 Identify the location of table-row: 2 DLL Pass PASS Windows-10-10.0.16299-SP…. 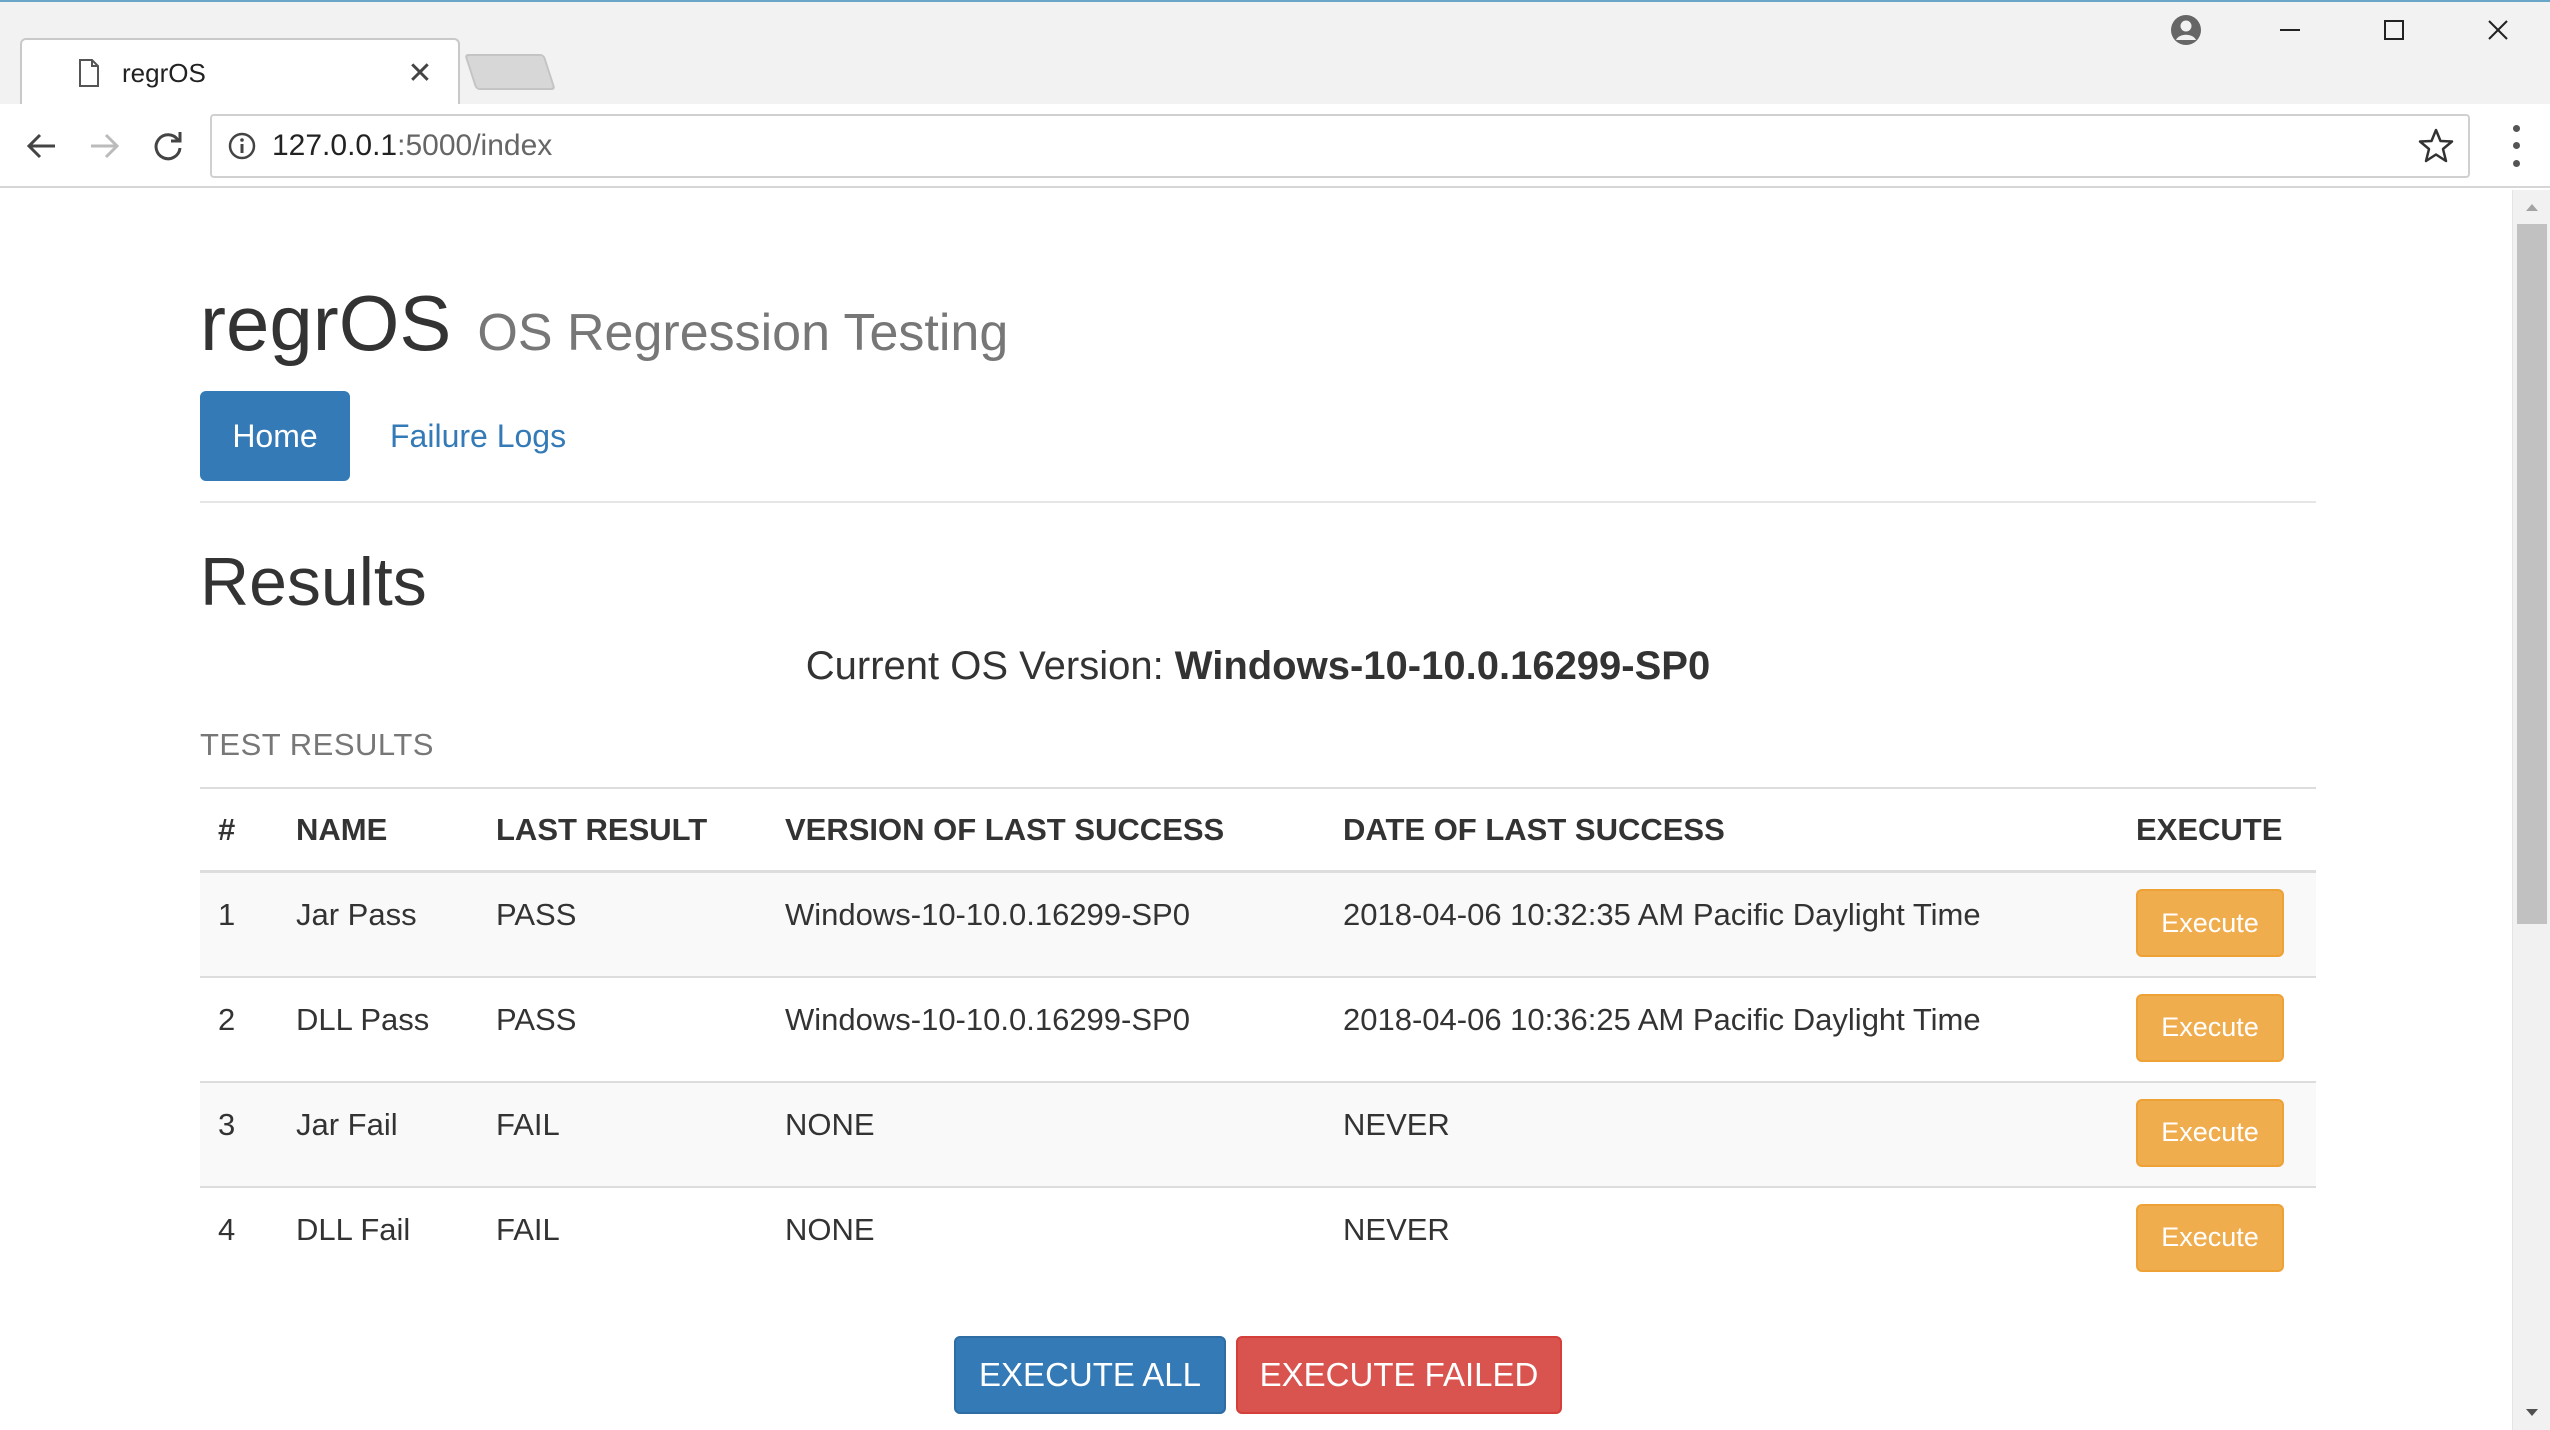
(1258, 1028).